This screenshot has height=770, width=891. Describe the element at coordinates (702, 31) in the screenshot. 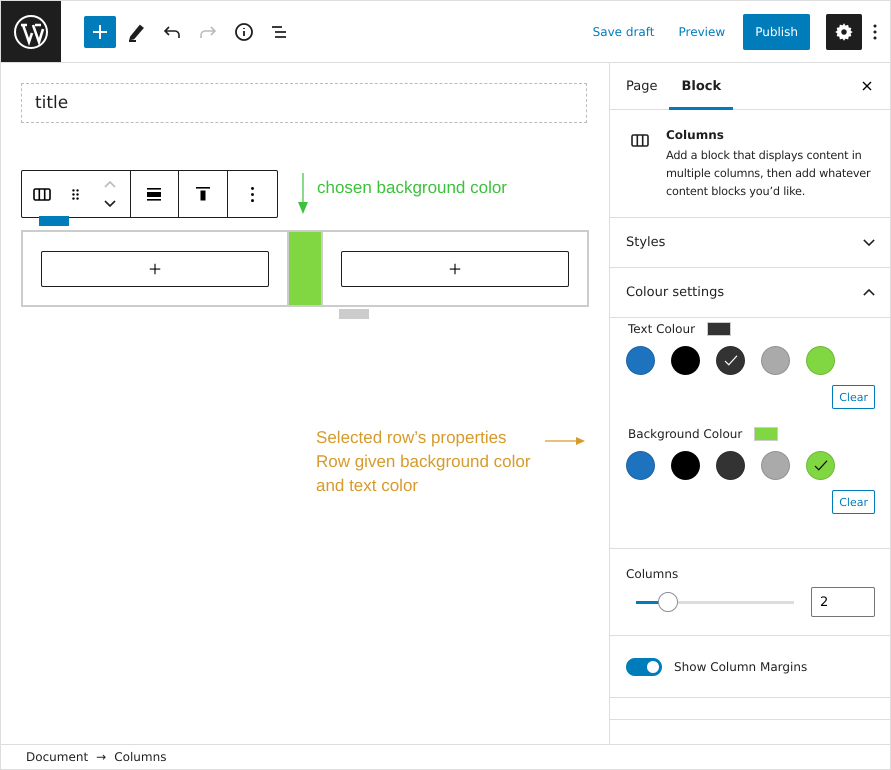

I see `header-link-button: Preview` at that location.